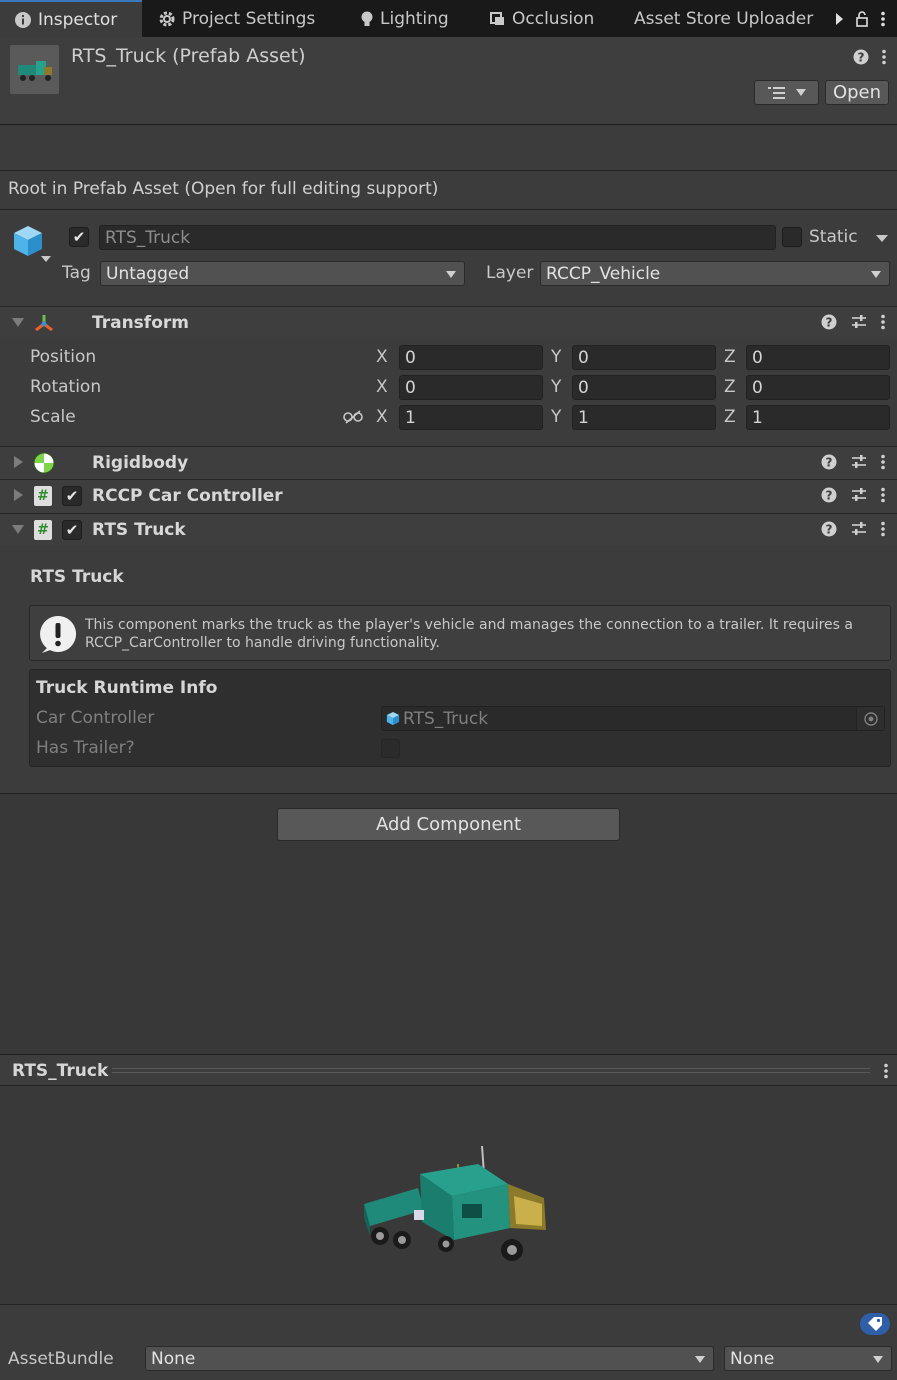 The image size is (897, 1380). What do you see at coordinates (390, 748) in the screenshot?
I see `has-trailer-toggle` at bounding box center [390, 748].